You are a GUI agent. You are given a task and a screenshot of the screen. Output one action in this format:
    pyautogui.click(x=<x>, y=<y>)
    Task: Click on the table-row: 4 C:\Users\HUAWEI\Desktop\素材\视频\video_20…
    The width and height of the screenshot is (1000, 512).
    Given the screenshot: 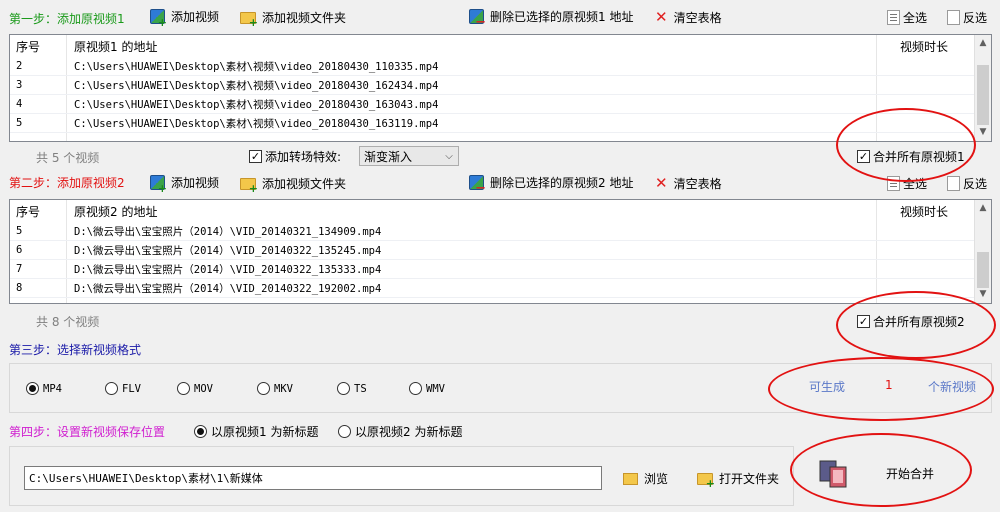 What is the action you would take?
    pyautogui.click(x=493, y=104)
    